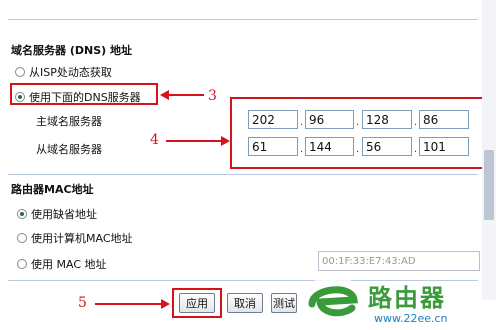 The height and width of the screenshot is (330, 500). What do you see at coordinates (243, 19) in the screenshot?
I see `top-divider` at bounding box center [243, 19].